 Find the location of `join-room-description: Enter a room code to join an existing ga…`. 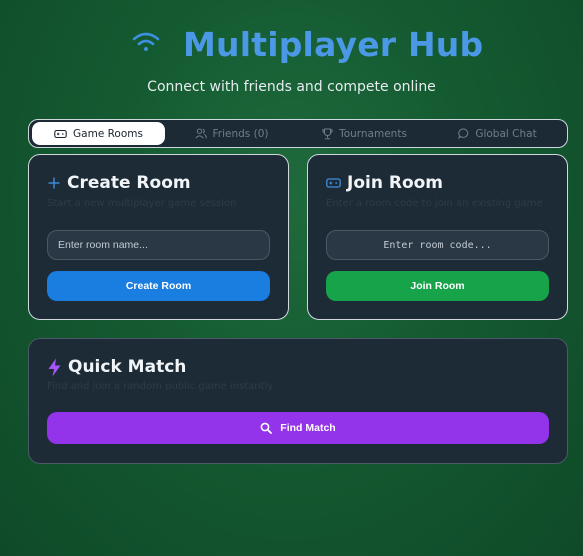

join-room-description: Enter a room code to join an existing ga… is located at coordinates (434, 203).